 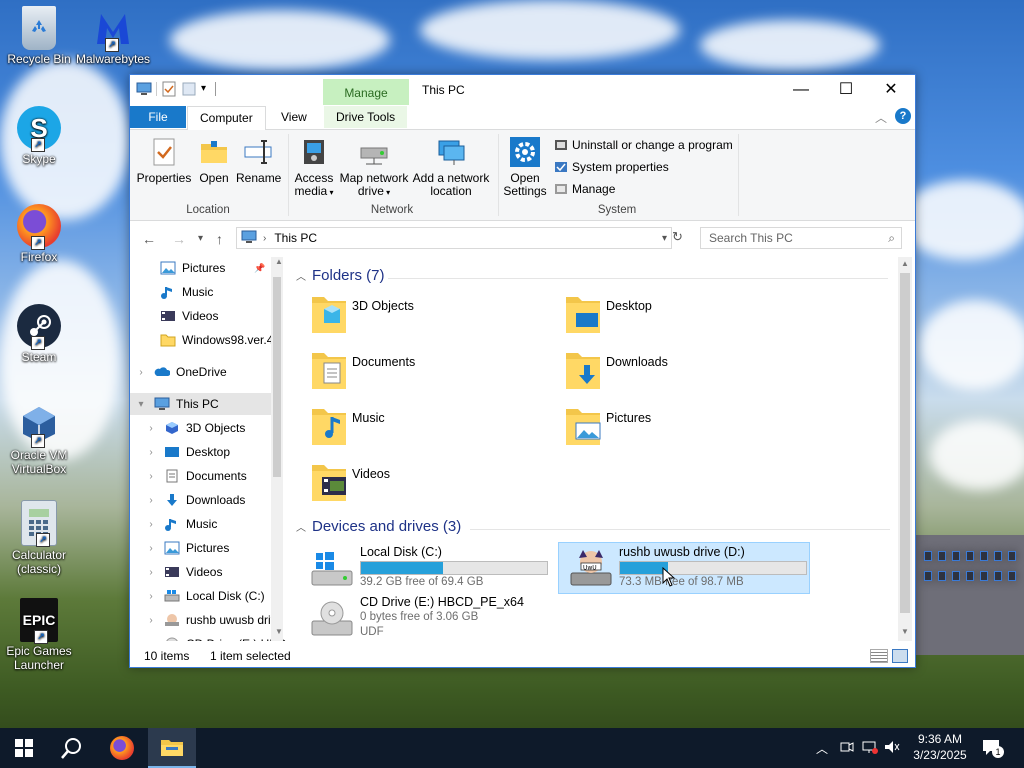 I want to click on folder-downloads: Downloads, so click(x=664, y=373).